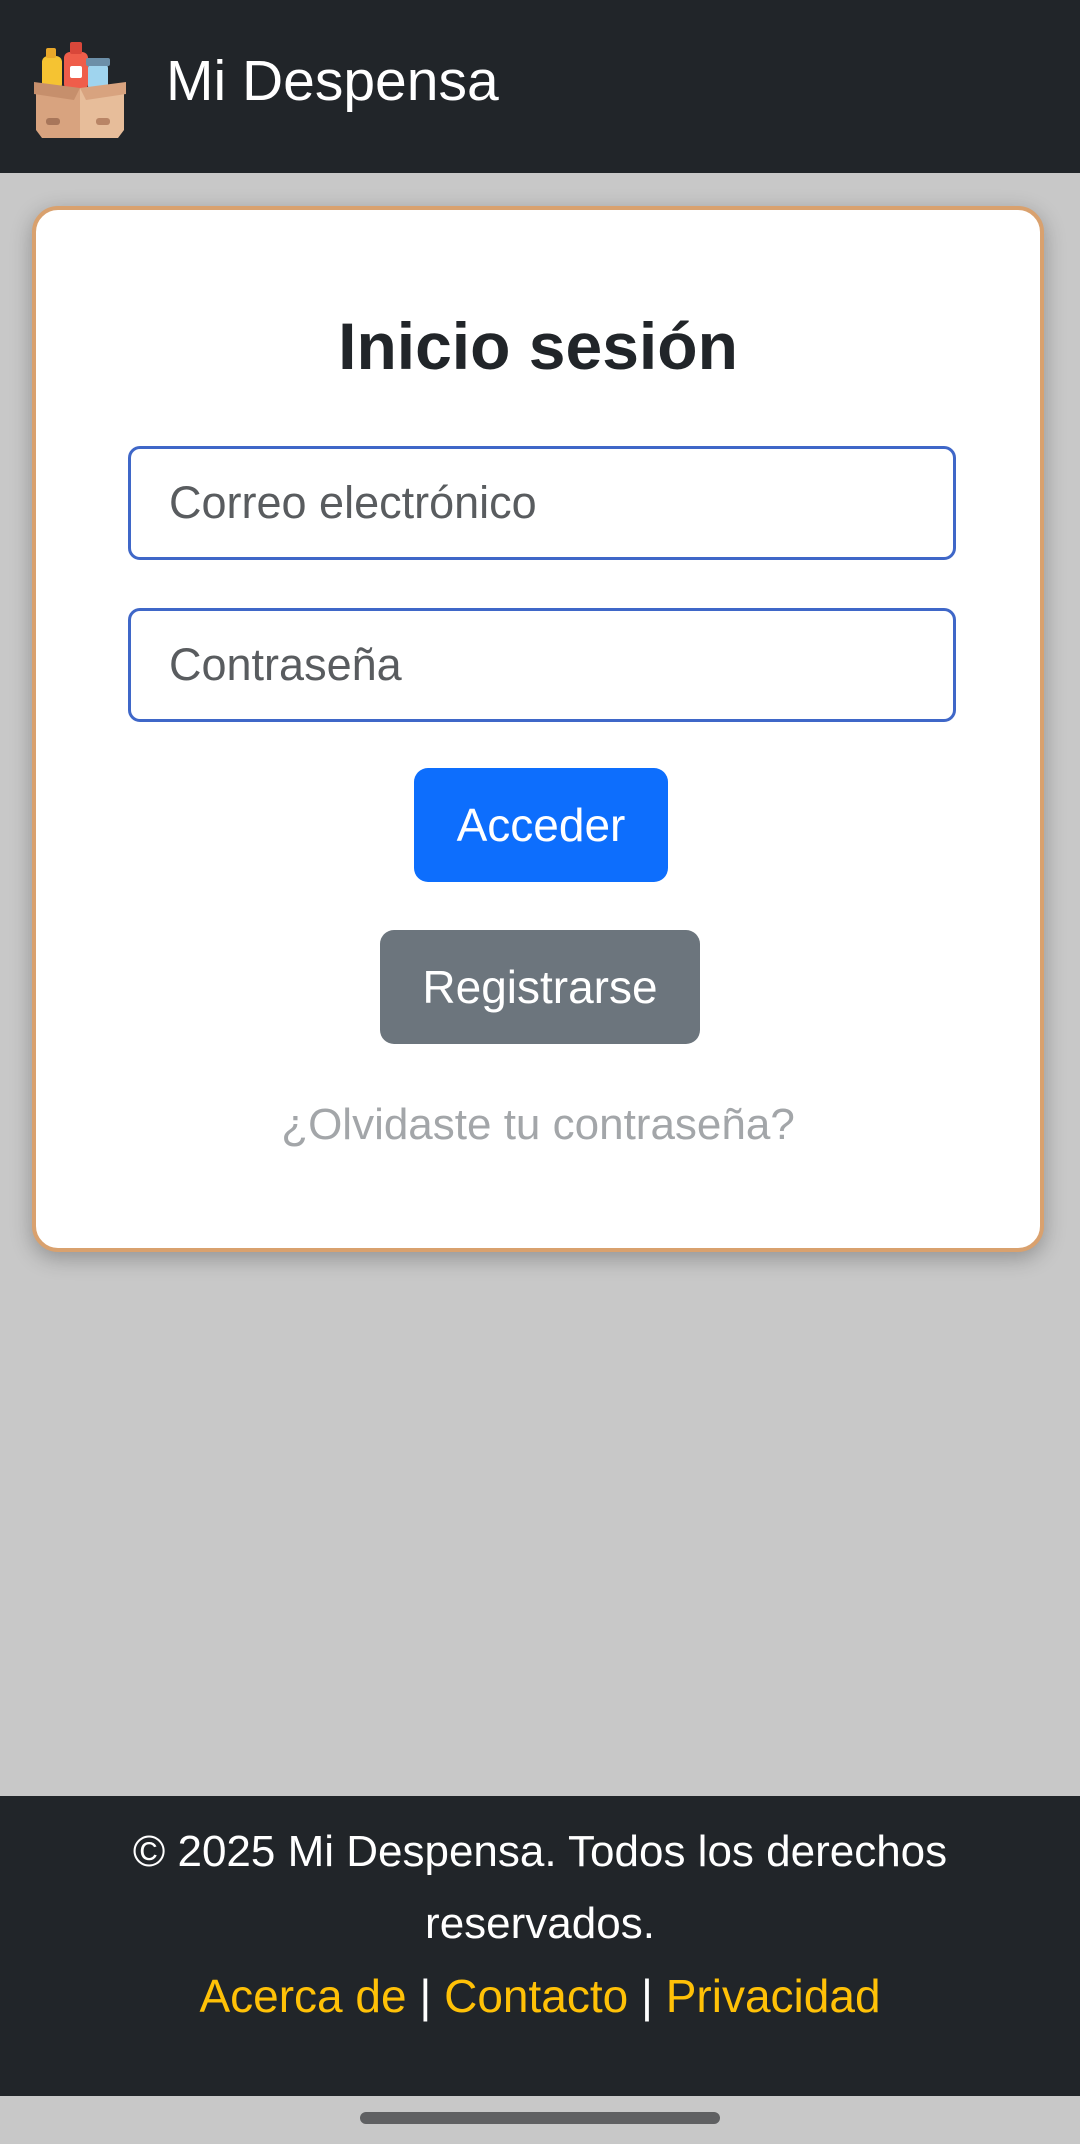 The height and width of the screenshot is (2144, 1080). I want to click on password-field, so click(542, 665).